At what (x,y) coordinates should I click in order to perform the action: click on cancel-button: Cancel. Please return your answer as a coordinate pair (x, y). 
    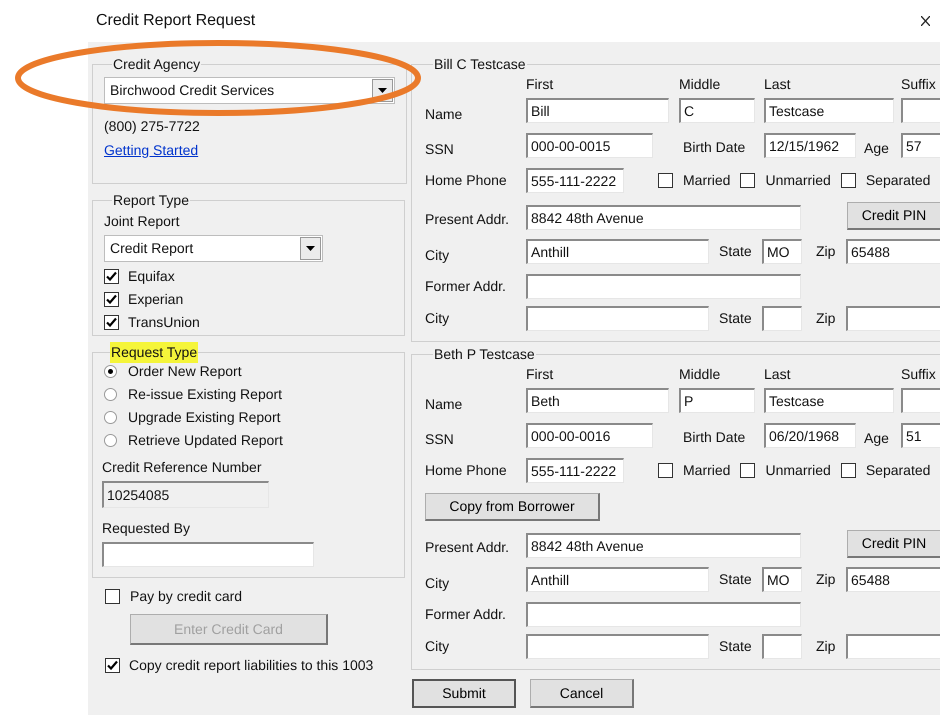
    Looking at the image, I should click on (582, 693).